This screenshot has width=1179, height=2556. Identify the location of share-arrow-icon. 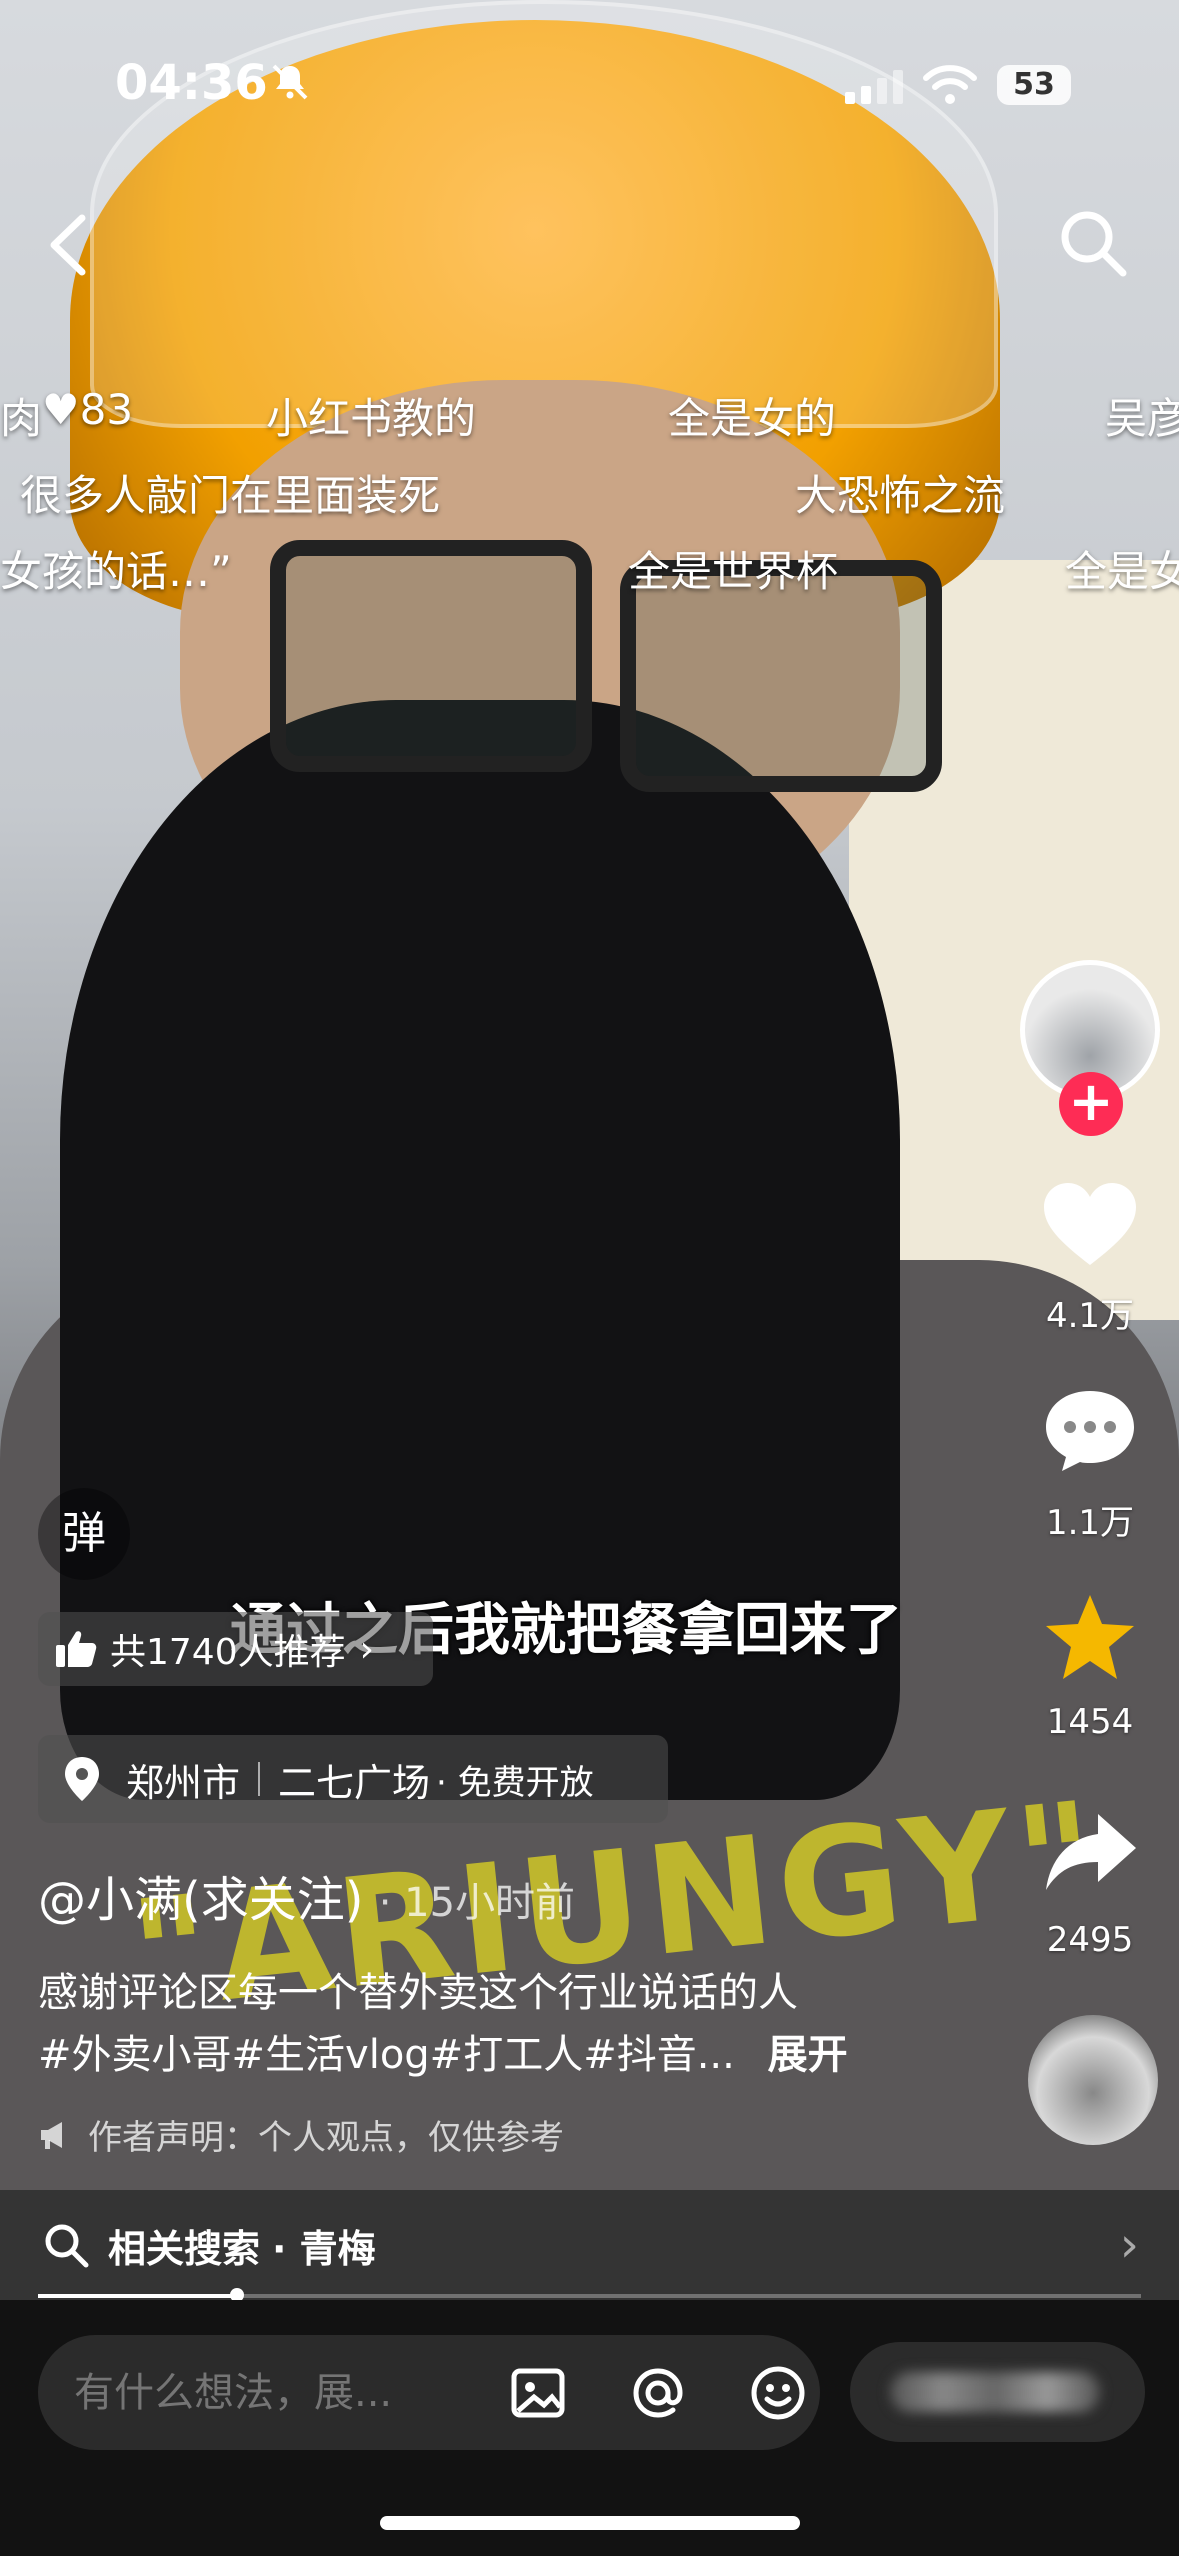
(1090, 1853).